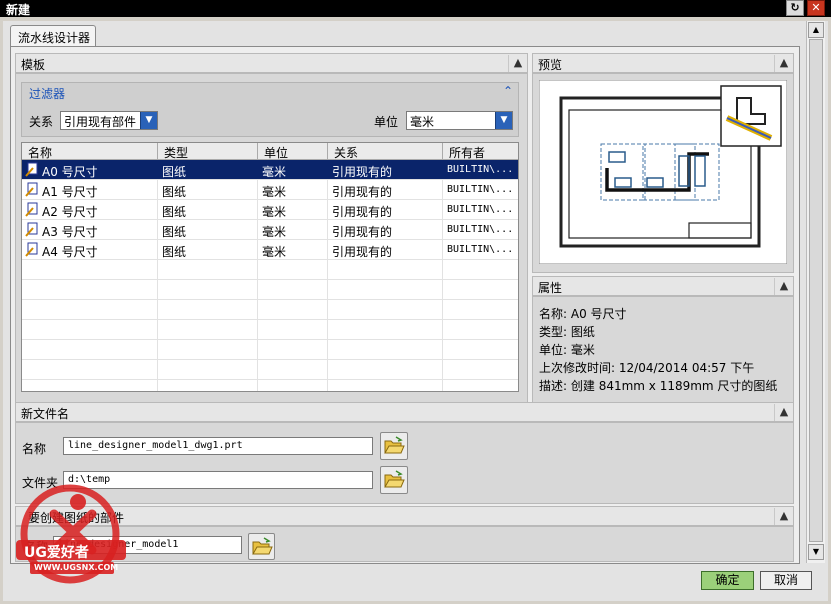 This screenshot has height=604, width=831. I want to click on cancel-button: 取消, so click(786, 580).